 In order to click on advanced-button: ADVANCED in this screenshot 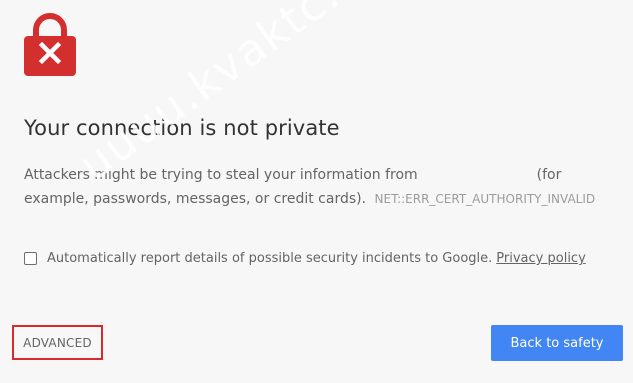, I will do `click(57, 342)`.